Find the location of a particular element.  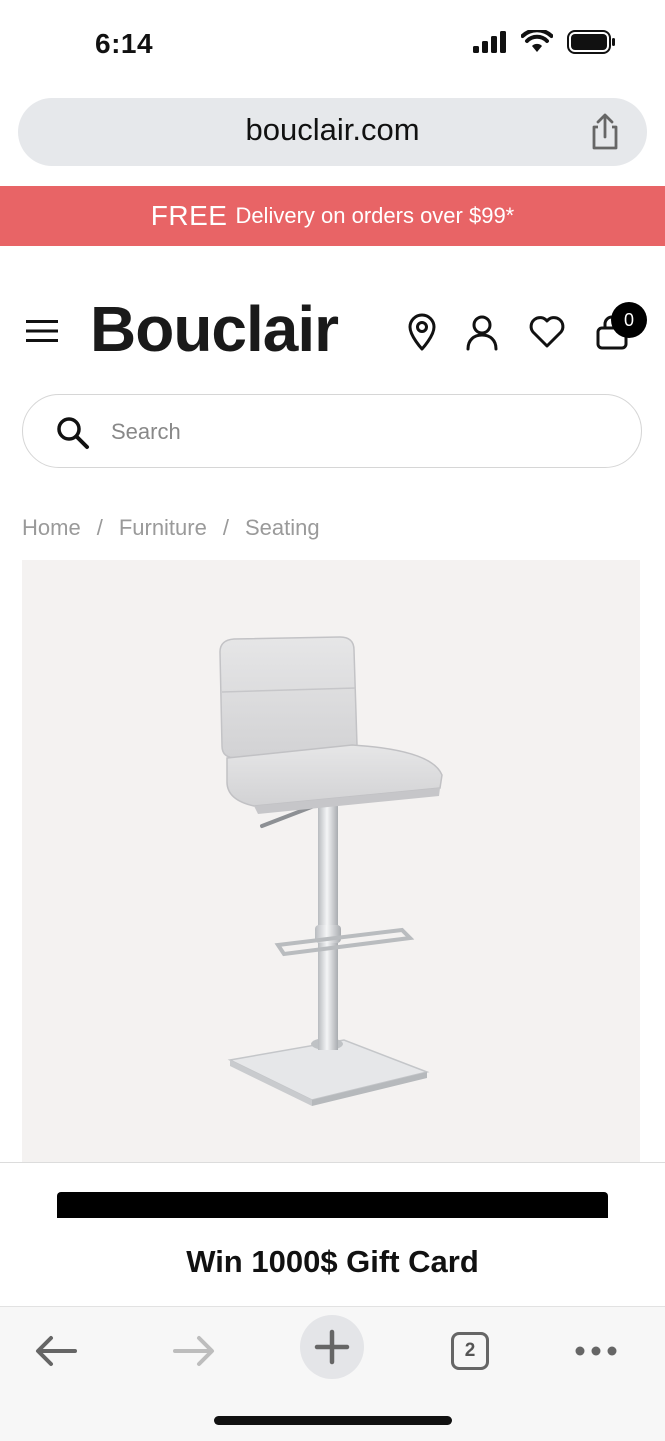

status-bar: 6:14 is located at coordinates (332, 45).